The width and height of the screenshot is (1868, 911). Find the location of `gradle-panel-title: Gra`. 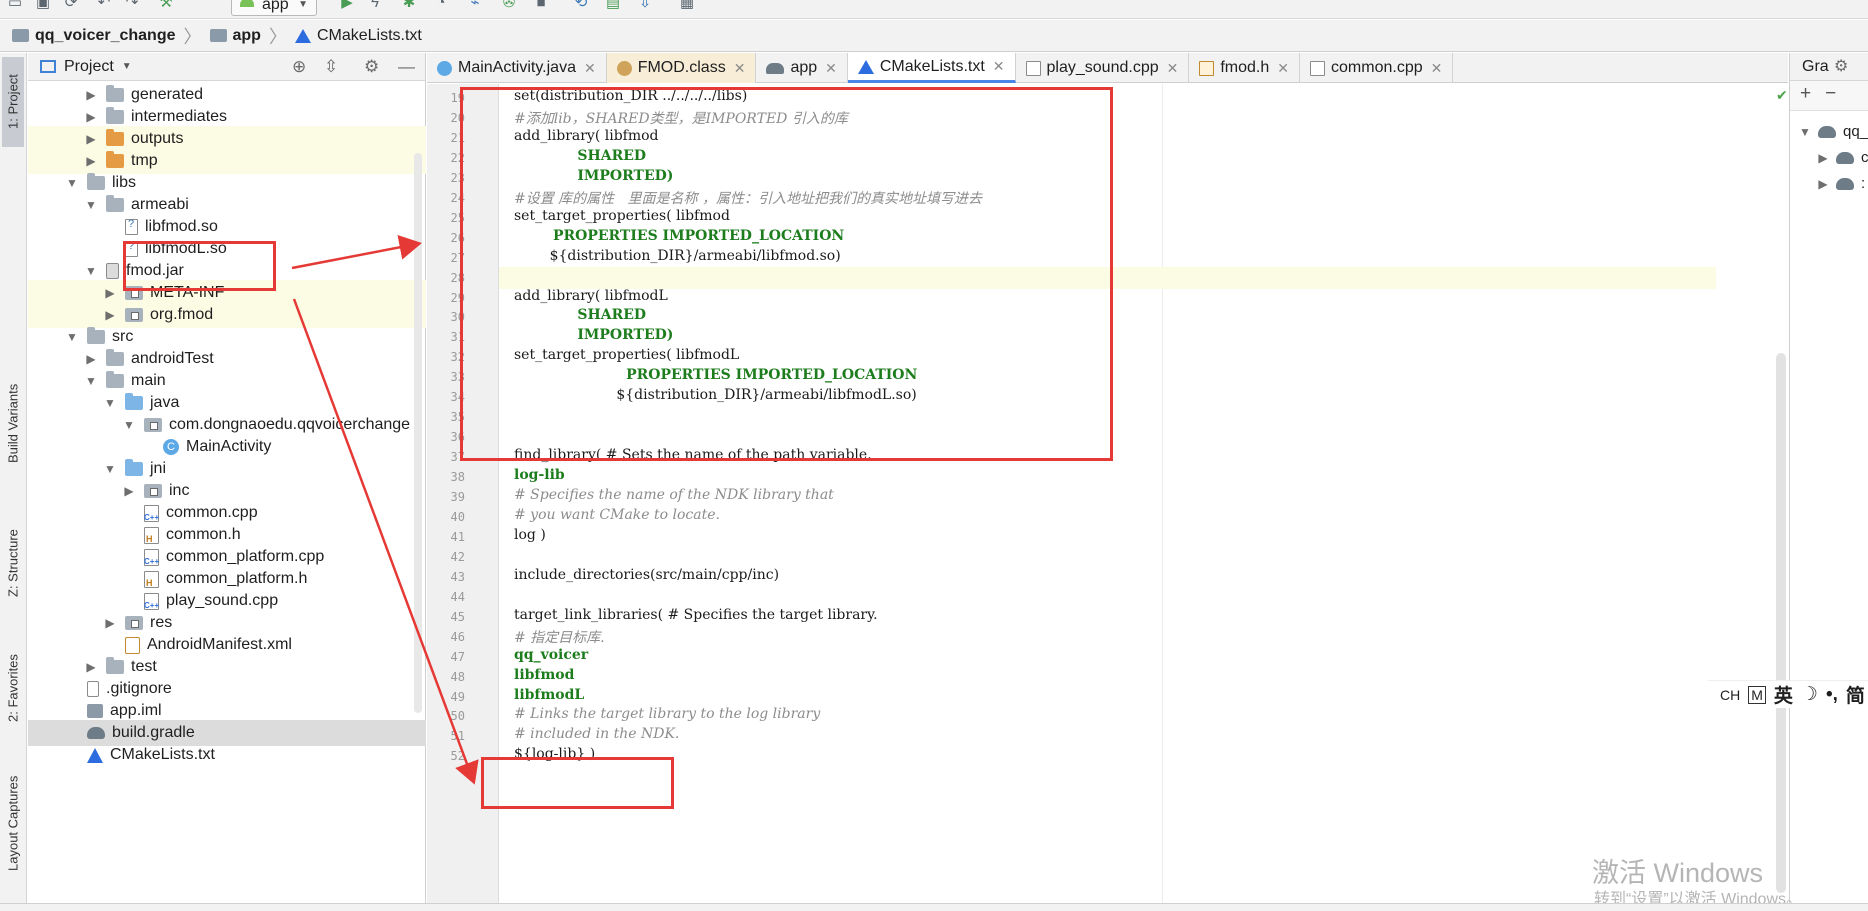

gradle-panel-title: Gra is located at coordinates (1815, 66).